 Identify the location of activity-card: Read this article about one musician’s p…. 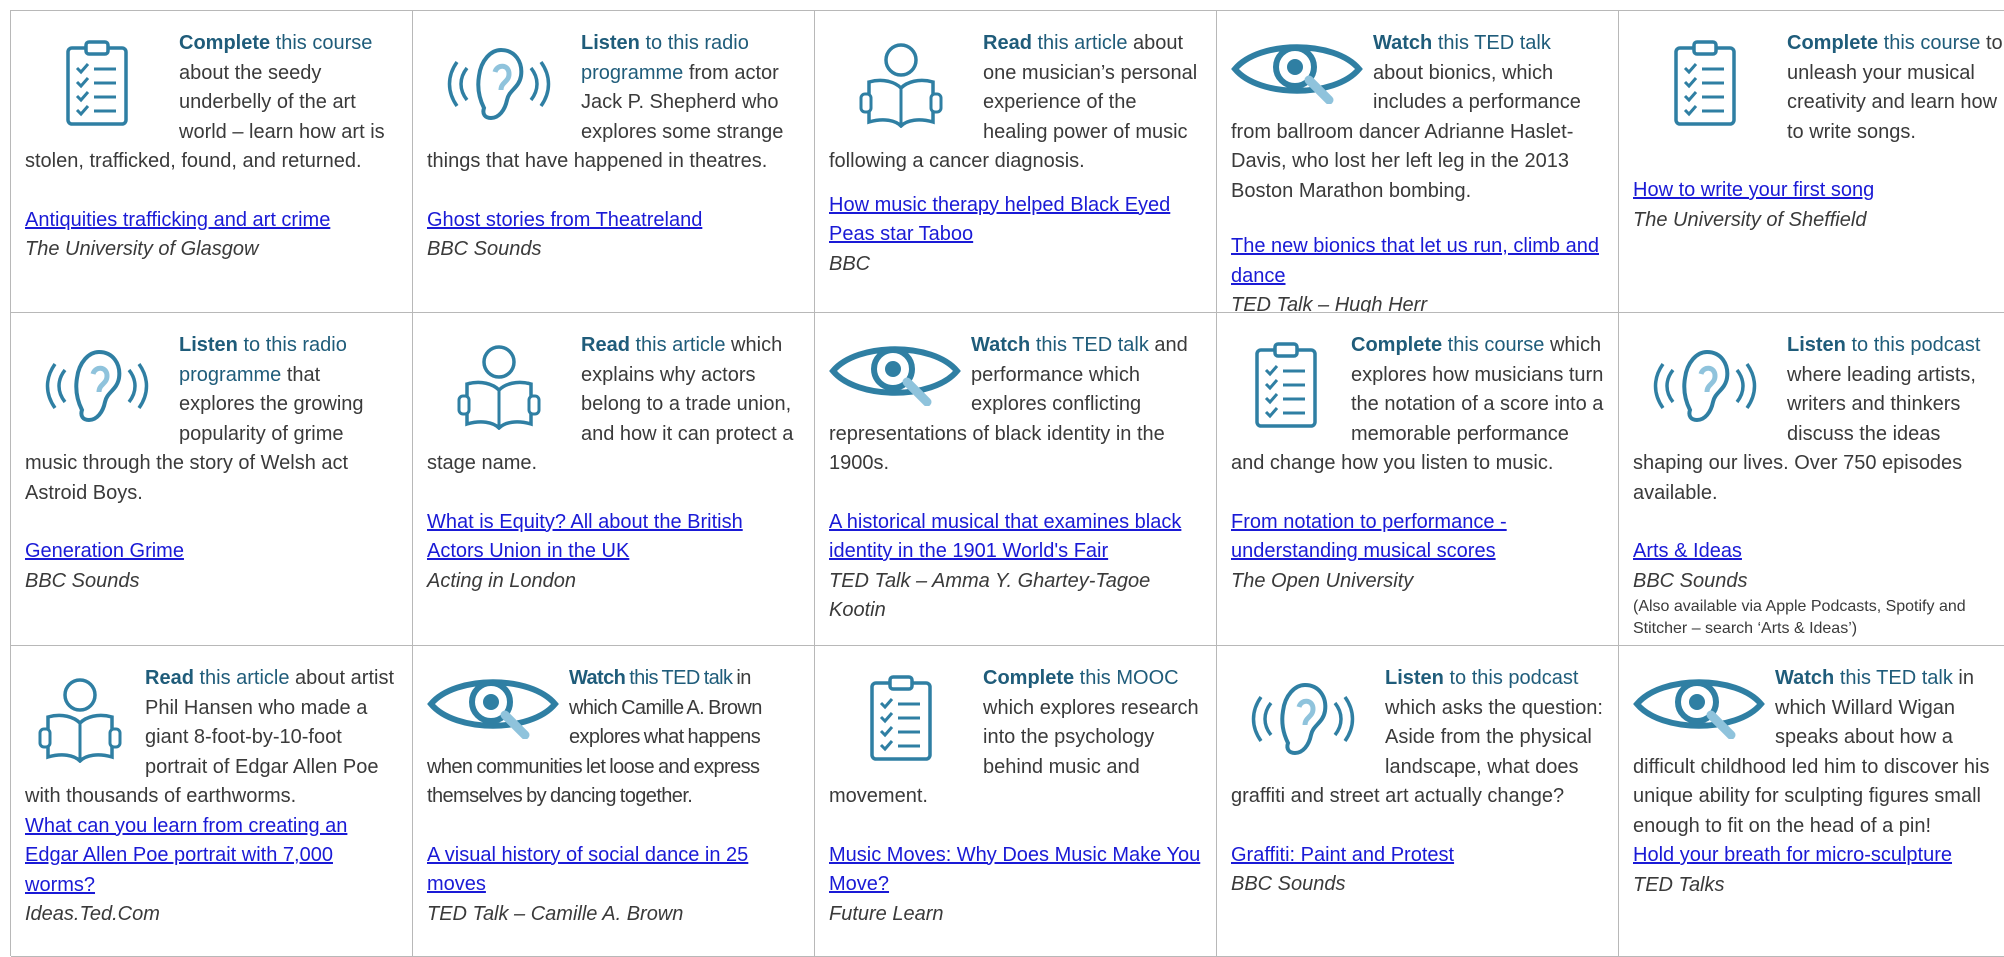
(1016, 162).